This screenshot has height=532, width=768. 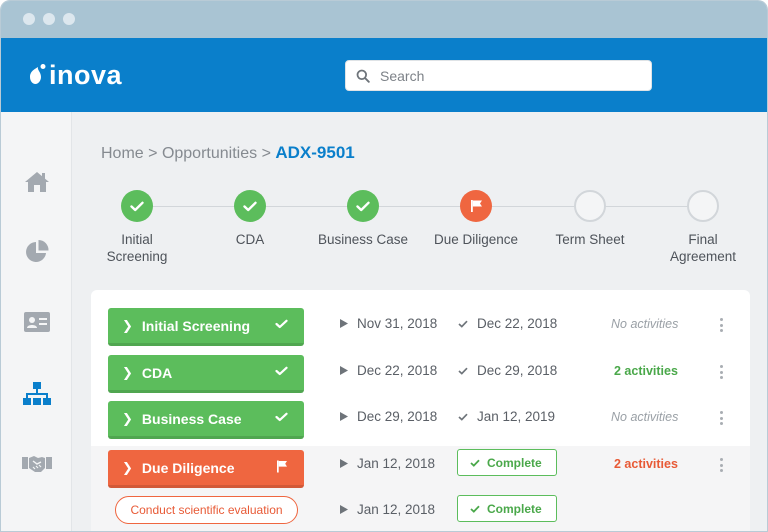 I want to click on task-conduct-scientific-evaluation: Conduct scientific evaluation, so click(x=206, y=510).